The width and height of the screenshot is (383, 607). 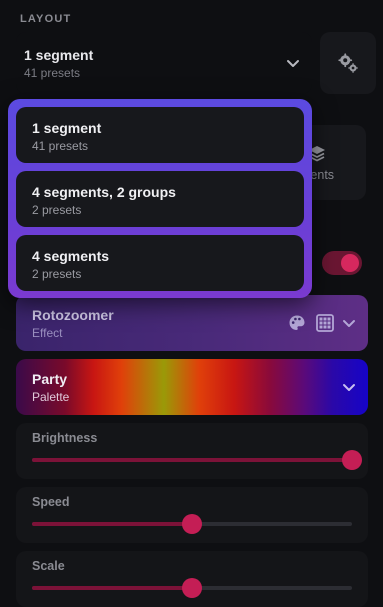 What do you see at coordinates (59, 55) in the screenshot?
I see `layout-select-title: 1 segment` at bounding box center [59, 55].